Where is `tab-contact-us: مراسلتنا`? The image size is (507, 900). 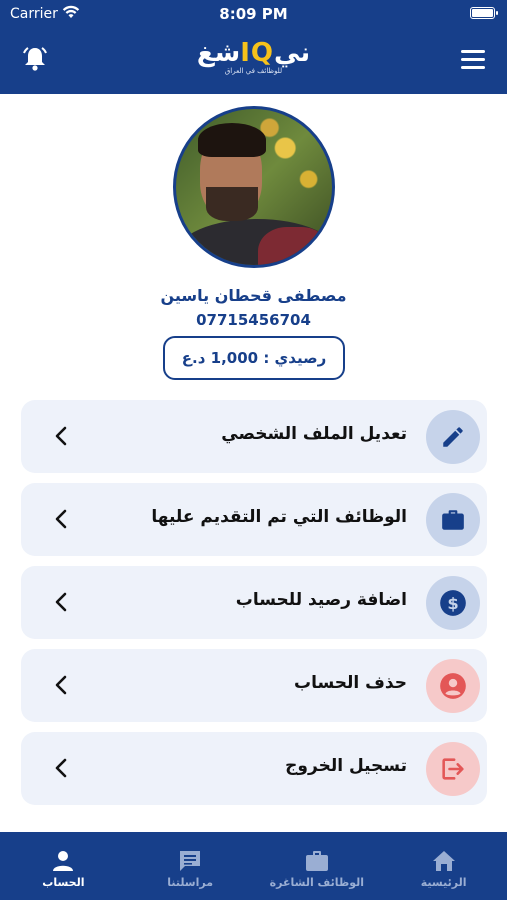 tab-contact-us: مراسلتنا is located at coordinates (190, 866).